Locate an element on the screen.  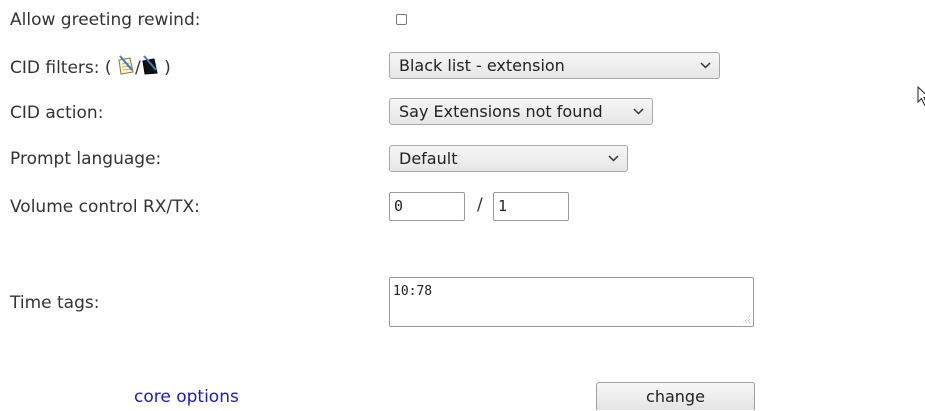
cid-filters-label: CID filters: ( / ) is located at coordinates (90, 67).